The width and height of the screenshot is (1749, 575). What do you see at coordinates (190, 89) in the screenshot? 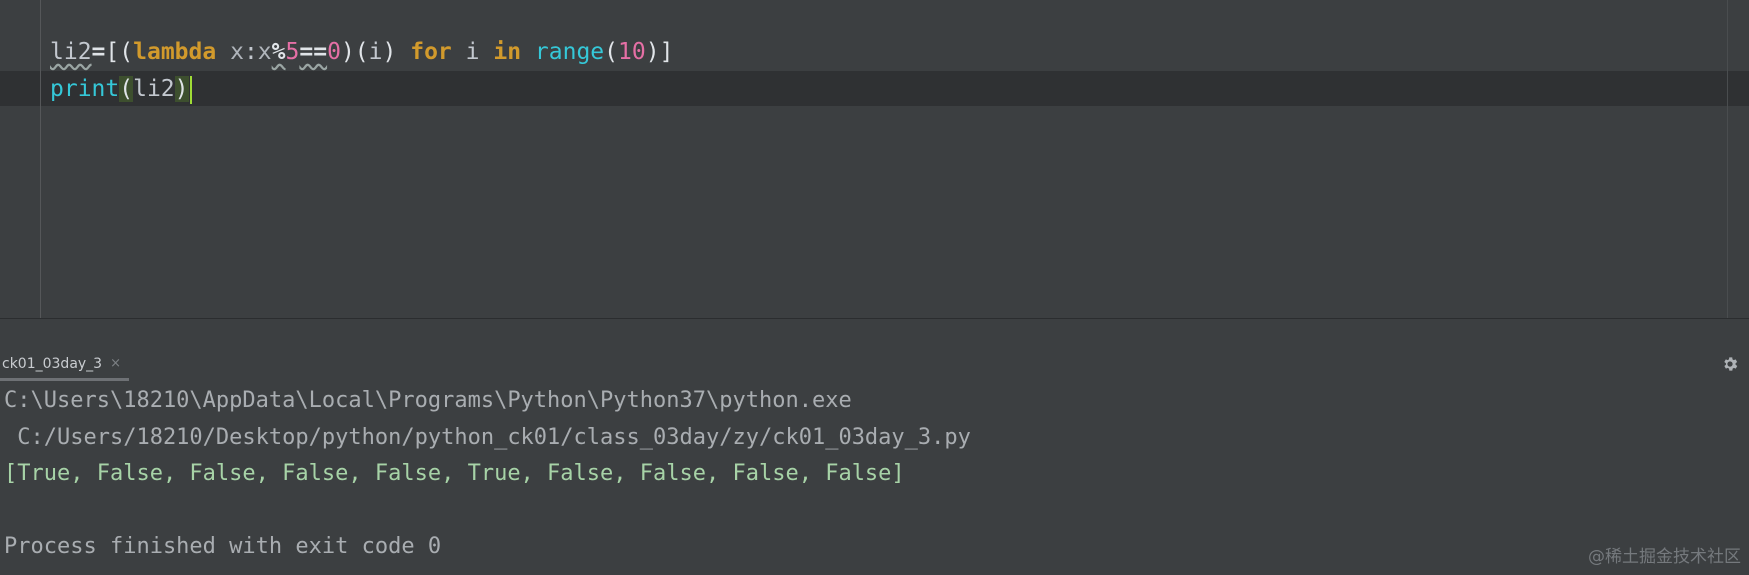
I see `text-caret` at bounding box center [190, 89].